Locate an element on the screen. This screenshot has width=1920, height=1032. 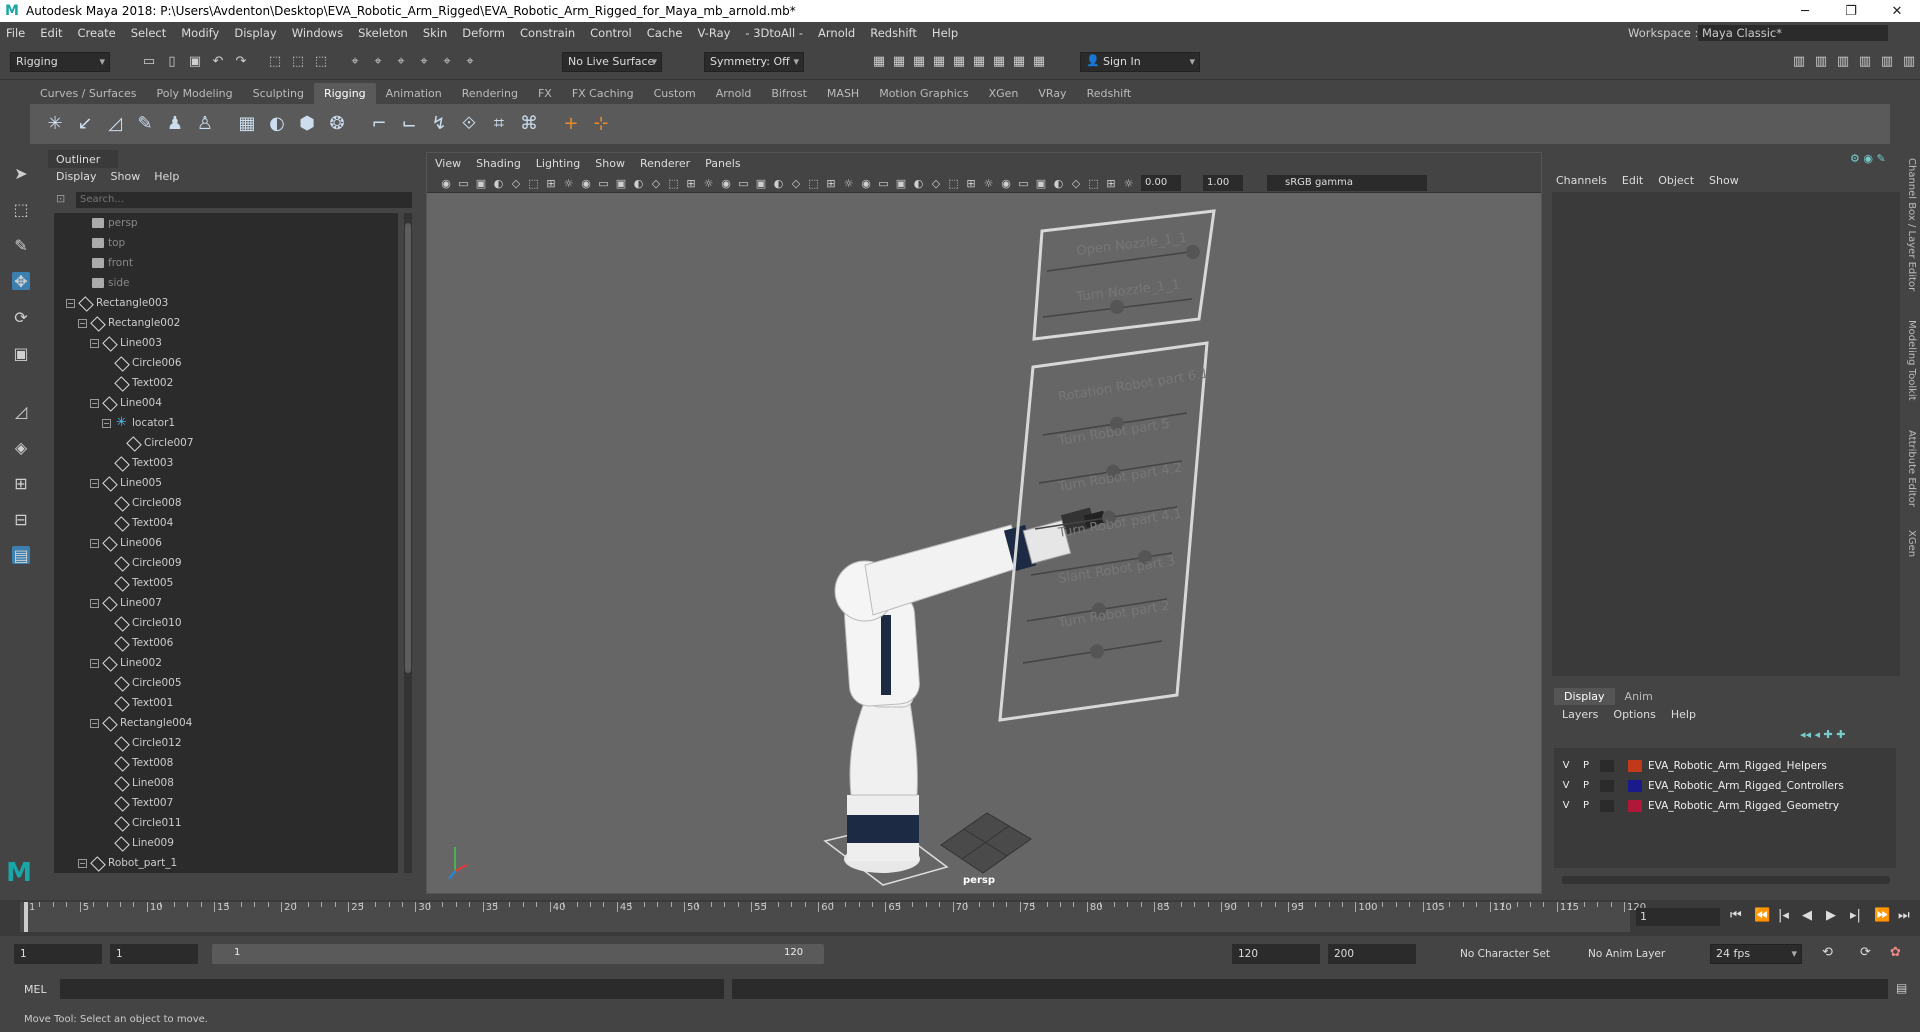
shelf-tool-icon: ◐ is located at coordinates (277, 123).